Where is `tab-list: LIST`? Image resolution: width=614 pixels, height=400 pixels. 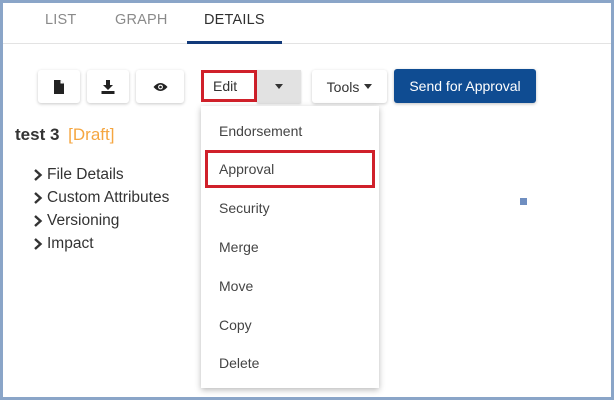
tab-list: LIST is located at coordinates (60, 25).